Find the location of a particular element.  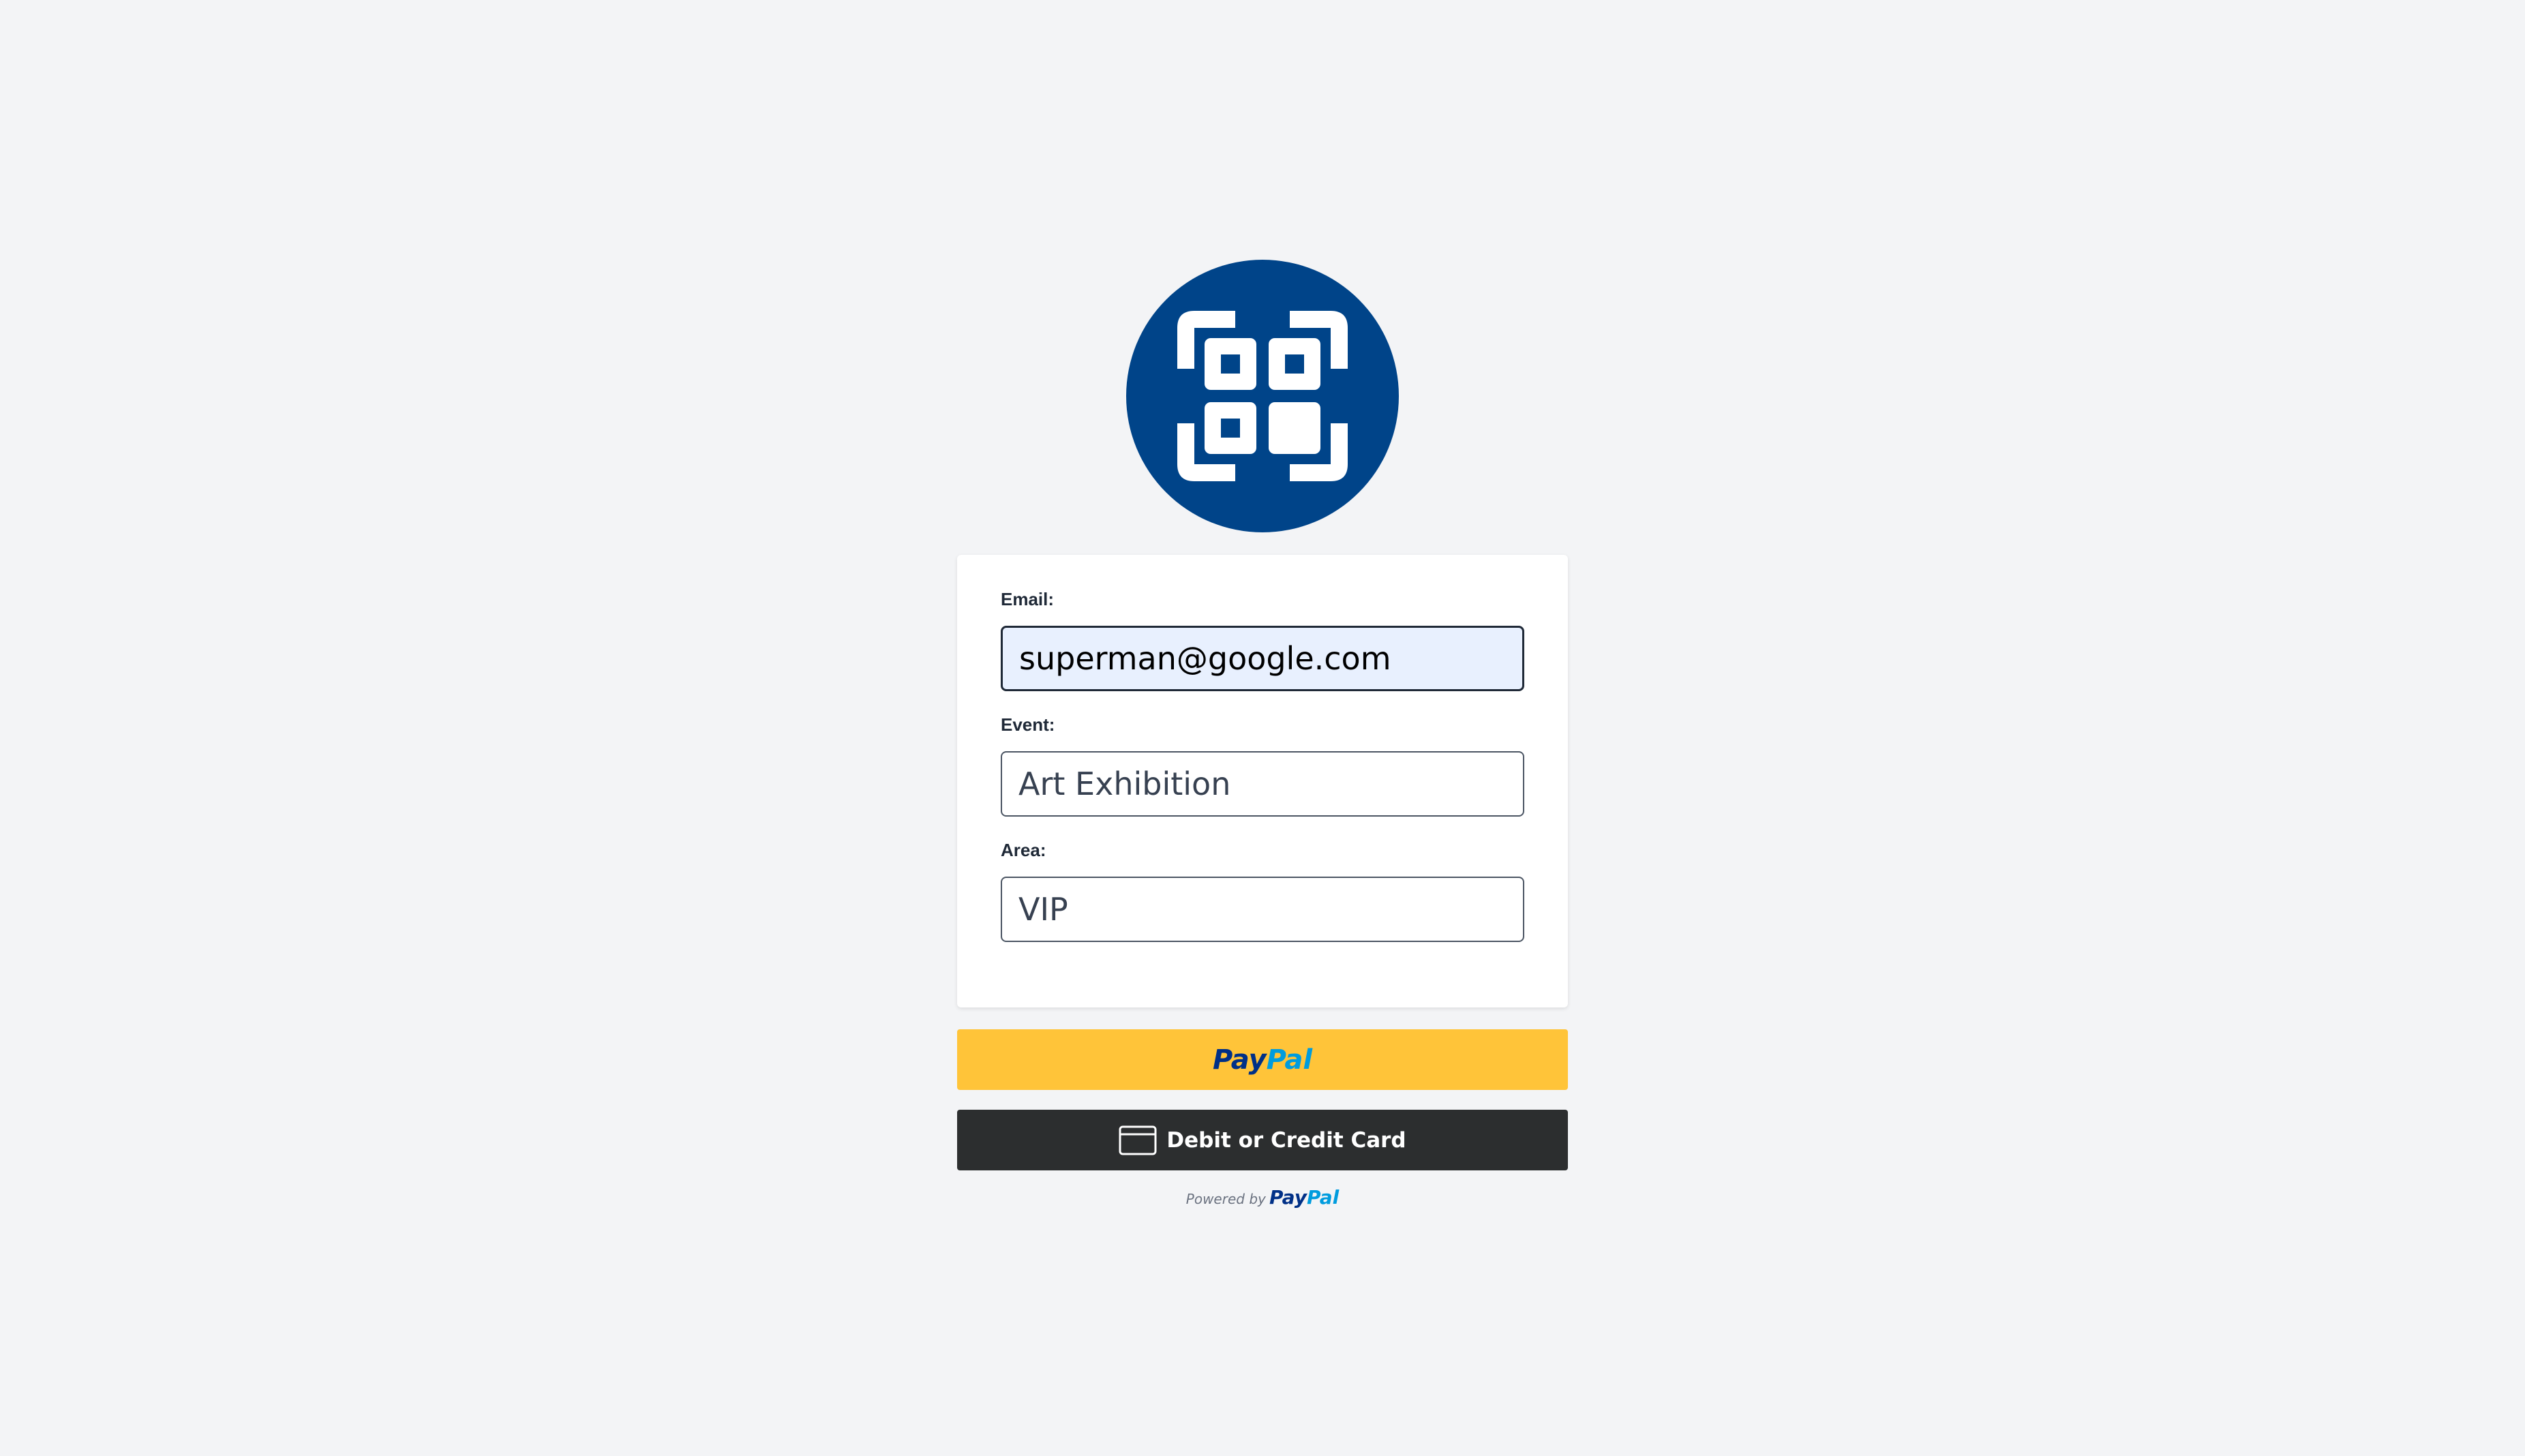

area-field is located at coordinates (1262, 909).